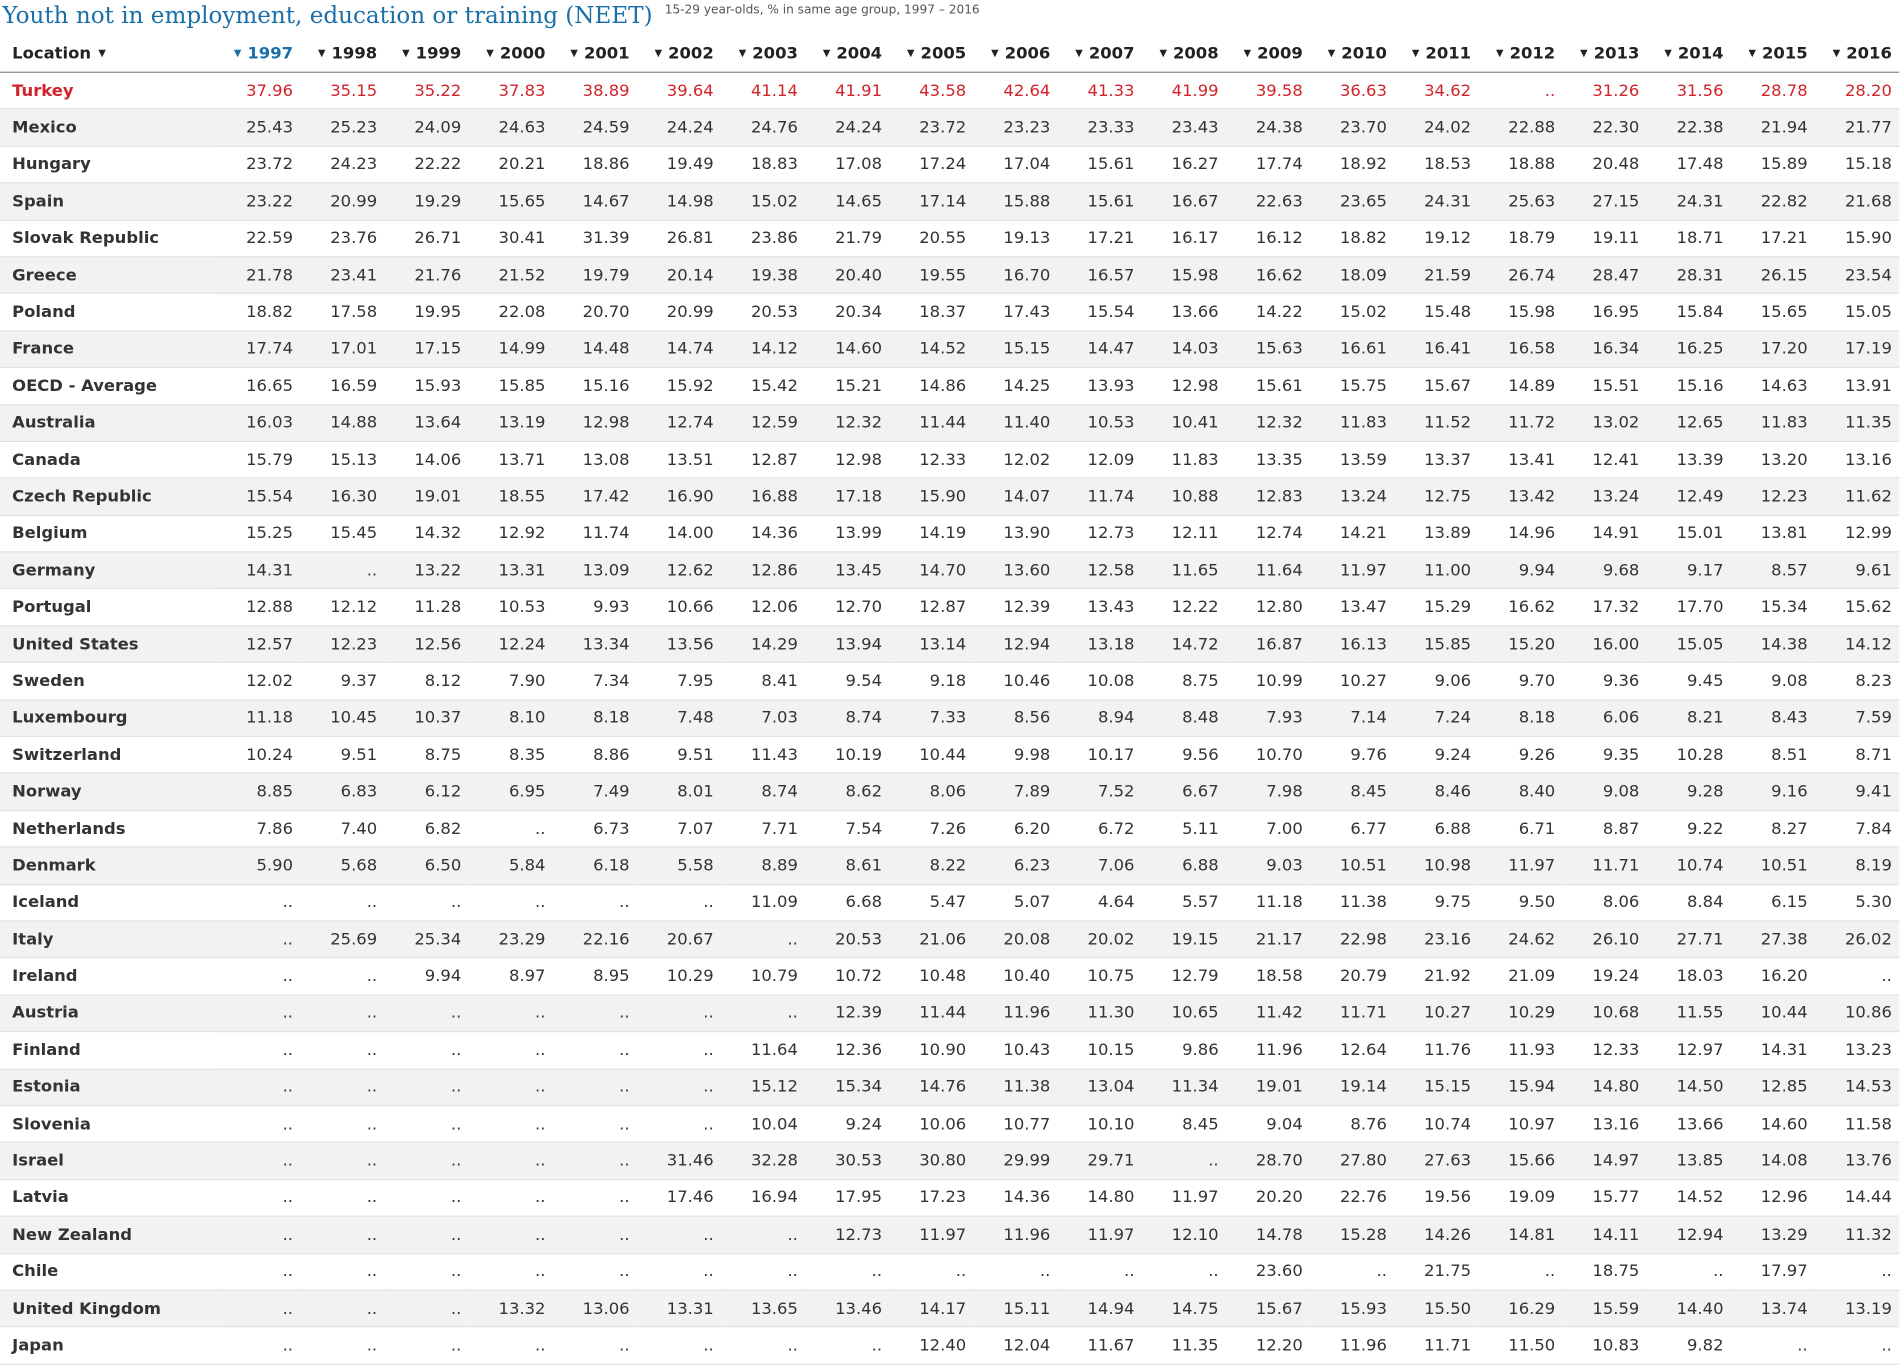 The height and width of the screenshot is (1372, 1904). What do you see at coordinates (108, 681) in the screenshot?
I see `row-location: Sweden` at bounding box center [108, 681].